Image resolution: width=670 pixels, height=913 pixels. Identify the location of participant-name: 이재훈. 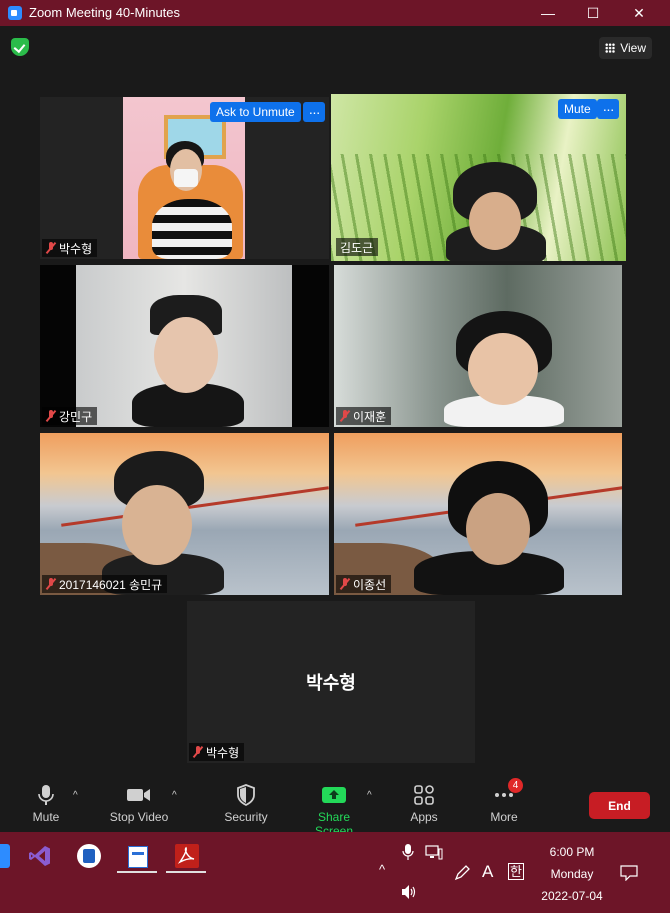
(370, 416).